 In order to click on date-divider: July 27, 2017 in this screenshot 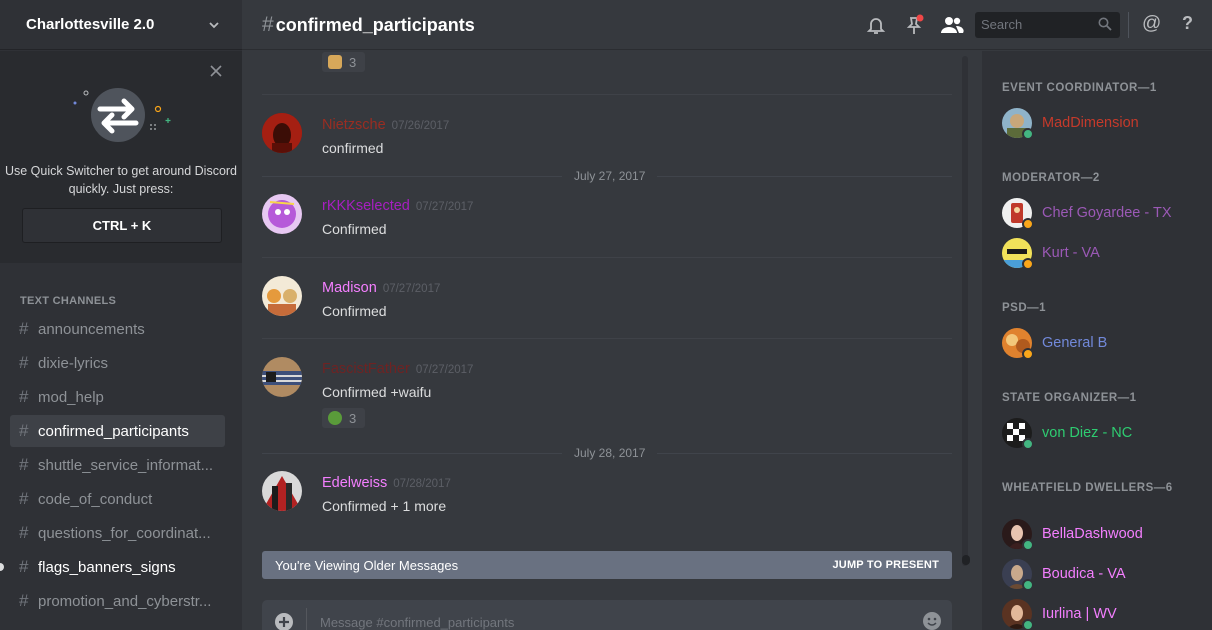, I will do `click(607, 176)`.